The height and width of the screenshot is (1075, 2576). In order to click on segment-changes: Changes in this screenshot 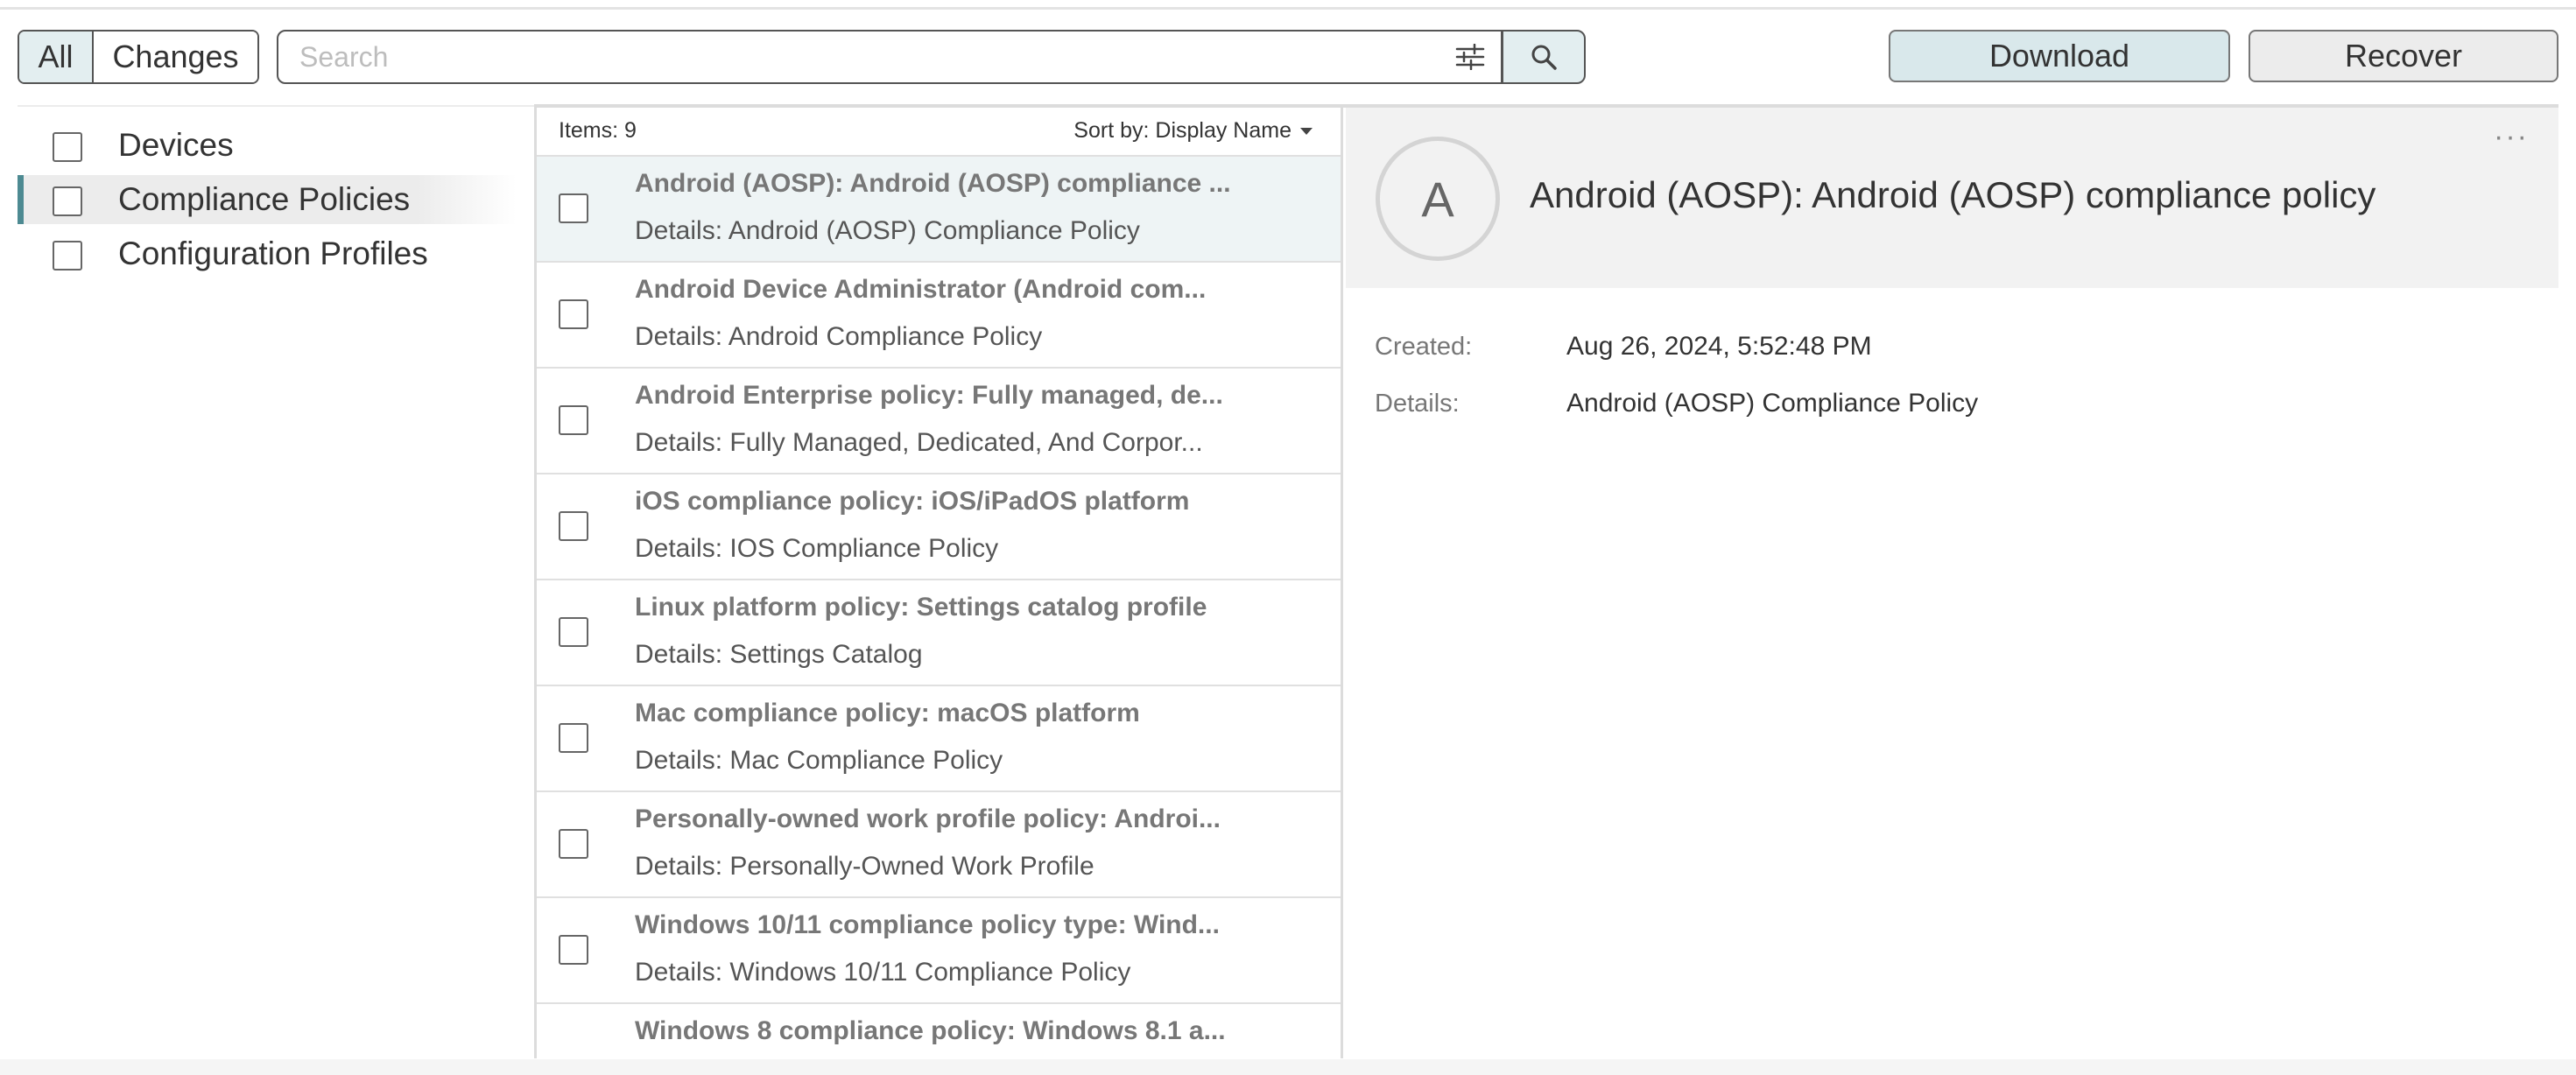, I will do `click(175, 57)`.